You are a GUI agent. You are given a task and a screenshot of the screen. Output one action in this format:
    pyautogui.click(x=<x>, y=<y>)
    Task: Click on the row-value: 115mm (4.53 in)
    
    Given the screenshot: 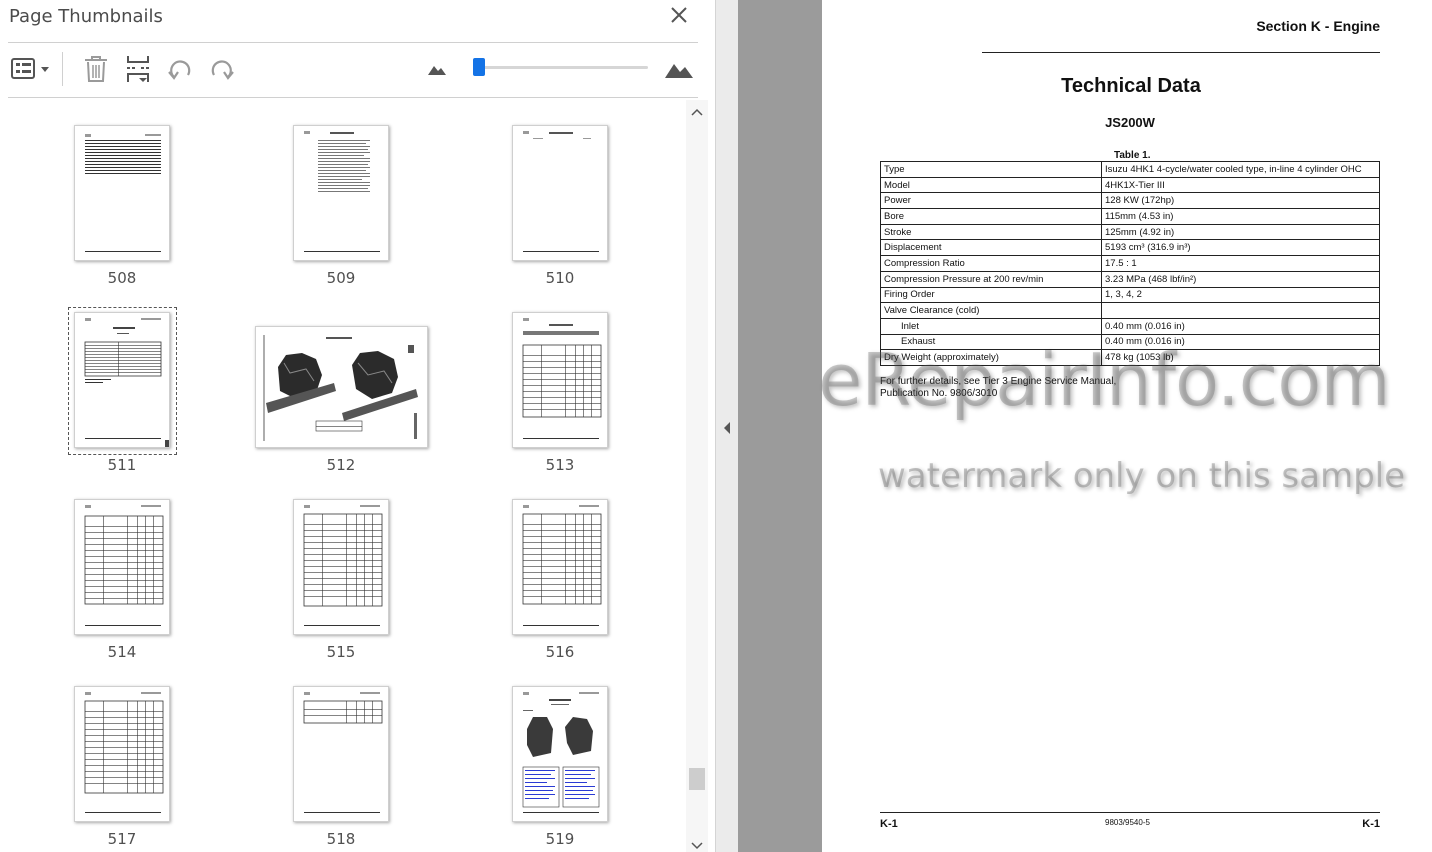 What is the action you would take?
    pyautogui.click(x=1240, y=216)
    